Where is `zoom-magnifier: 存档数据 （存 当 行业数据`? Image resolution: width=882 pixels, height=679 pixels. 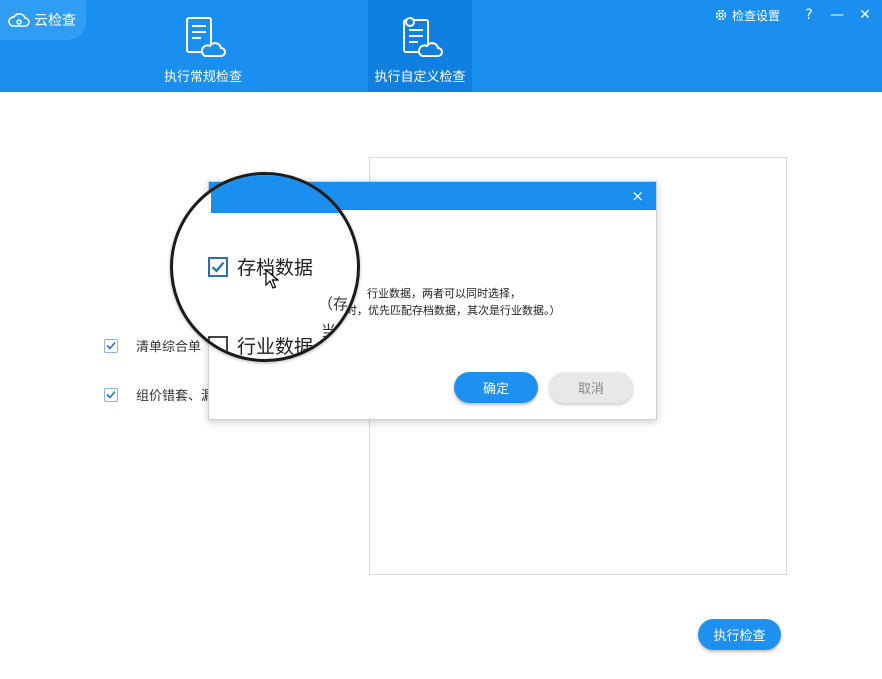 zoom-magnifier: 存档数据 （存 当 行业数据 is located at coordinates (265, 267).